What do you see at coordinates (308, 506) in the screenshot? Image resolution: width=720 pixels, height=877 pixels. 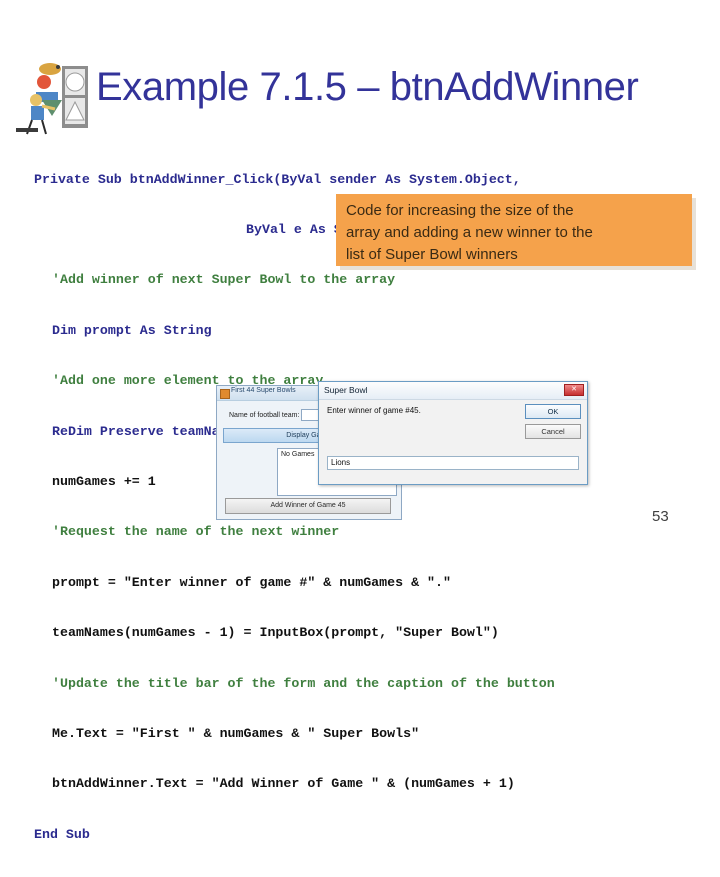 I see `add-winner-button: Add Winner of Game 45` at bounding box center [308, 506].